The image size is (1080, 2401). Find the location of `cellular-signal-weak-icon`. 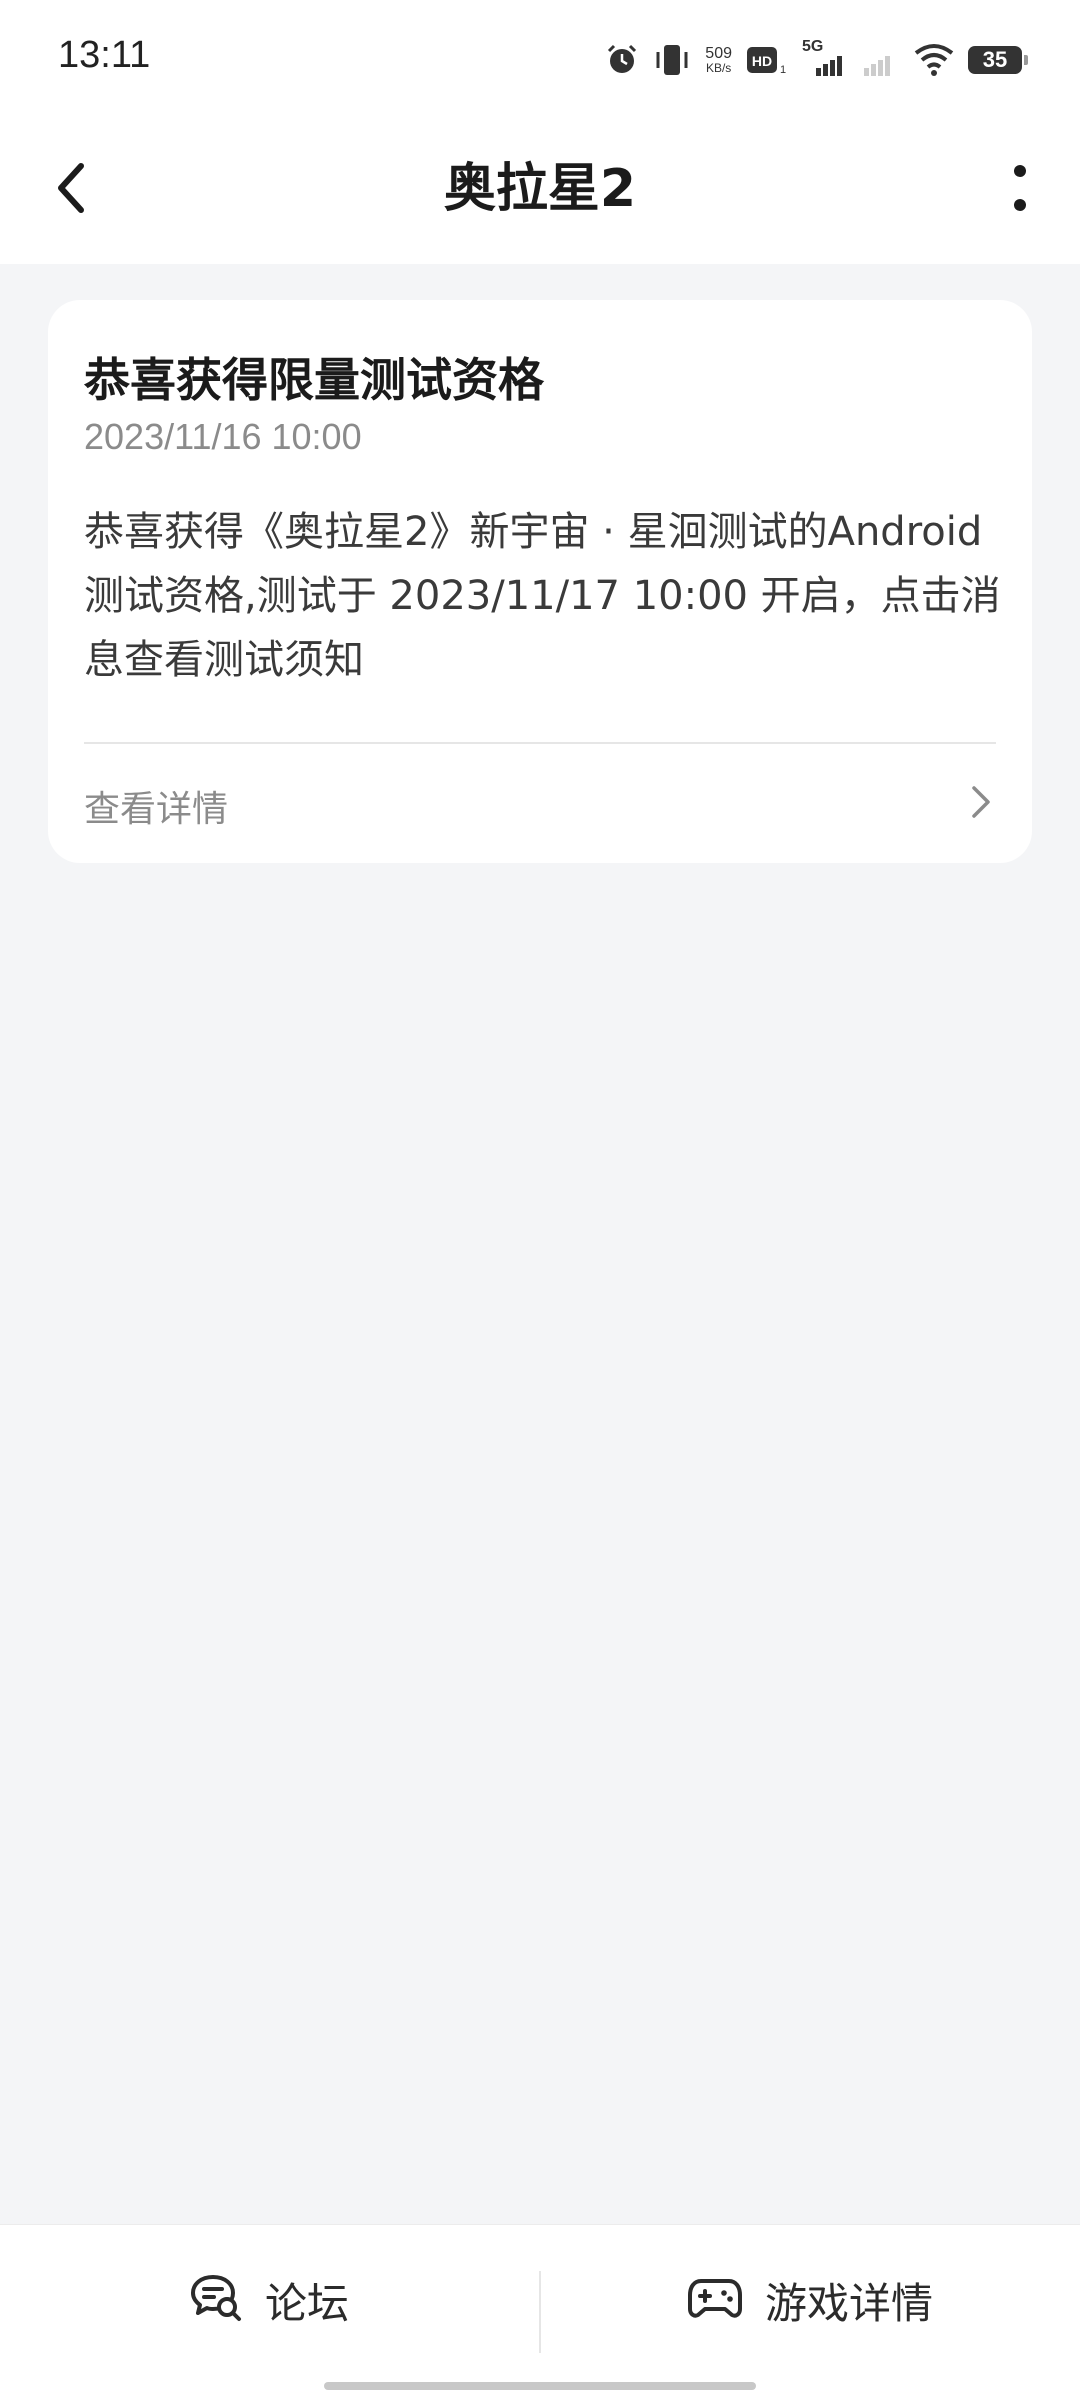

cellular-signal-weak-icon is located at coordinates (880, 60).